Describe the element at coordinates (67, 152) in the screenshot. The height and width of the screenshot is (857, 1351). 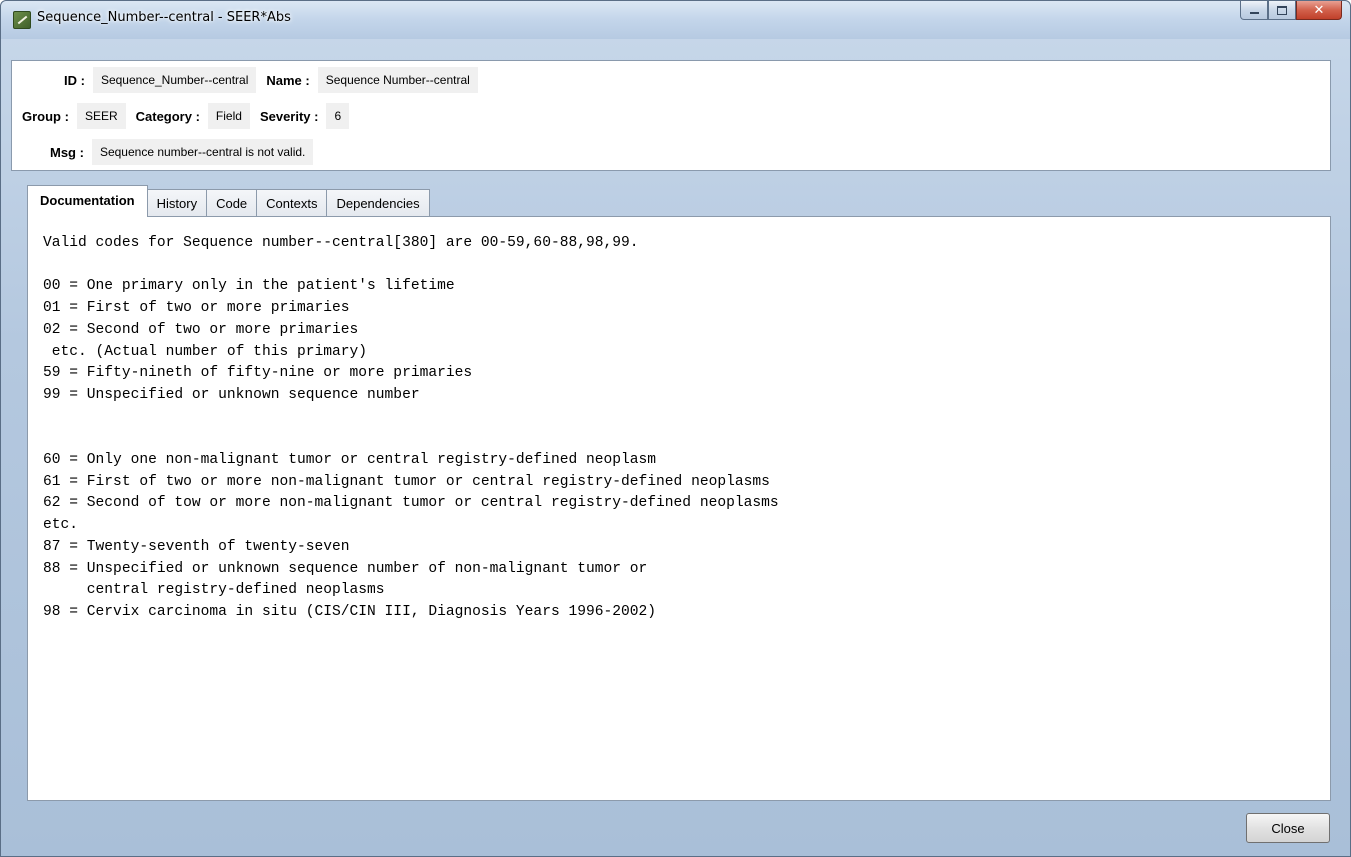
I see `msg-label: Msg :` at that location.